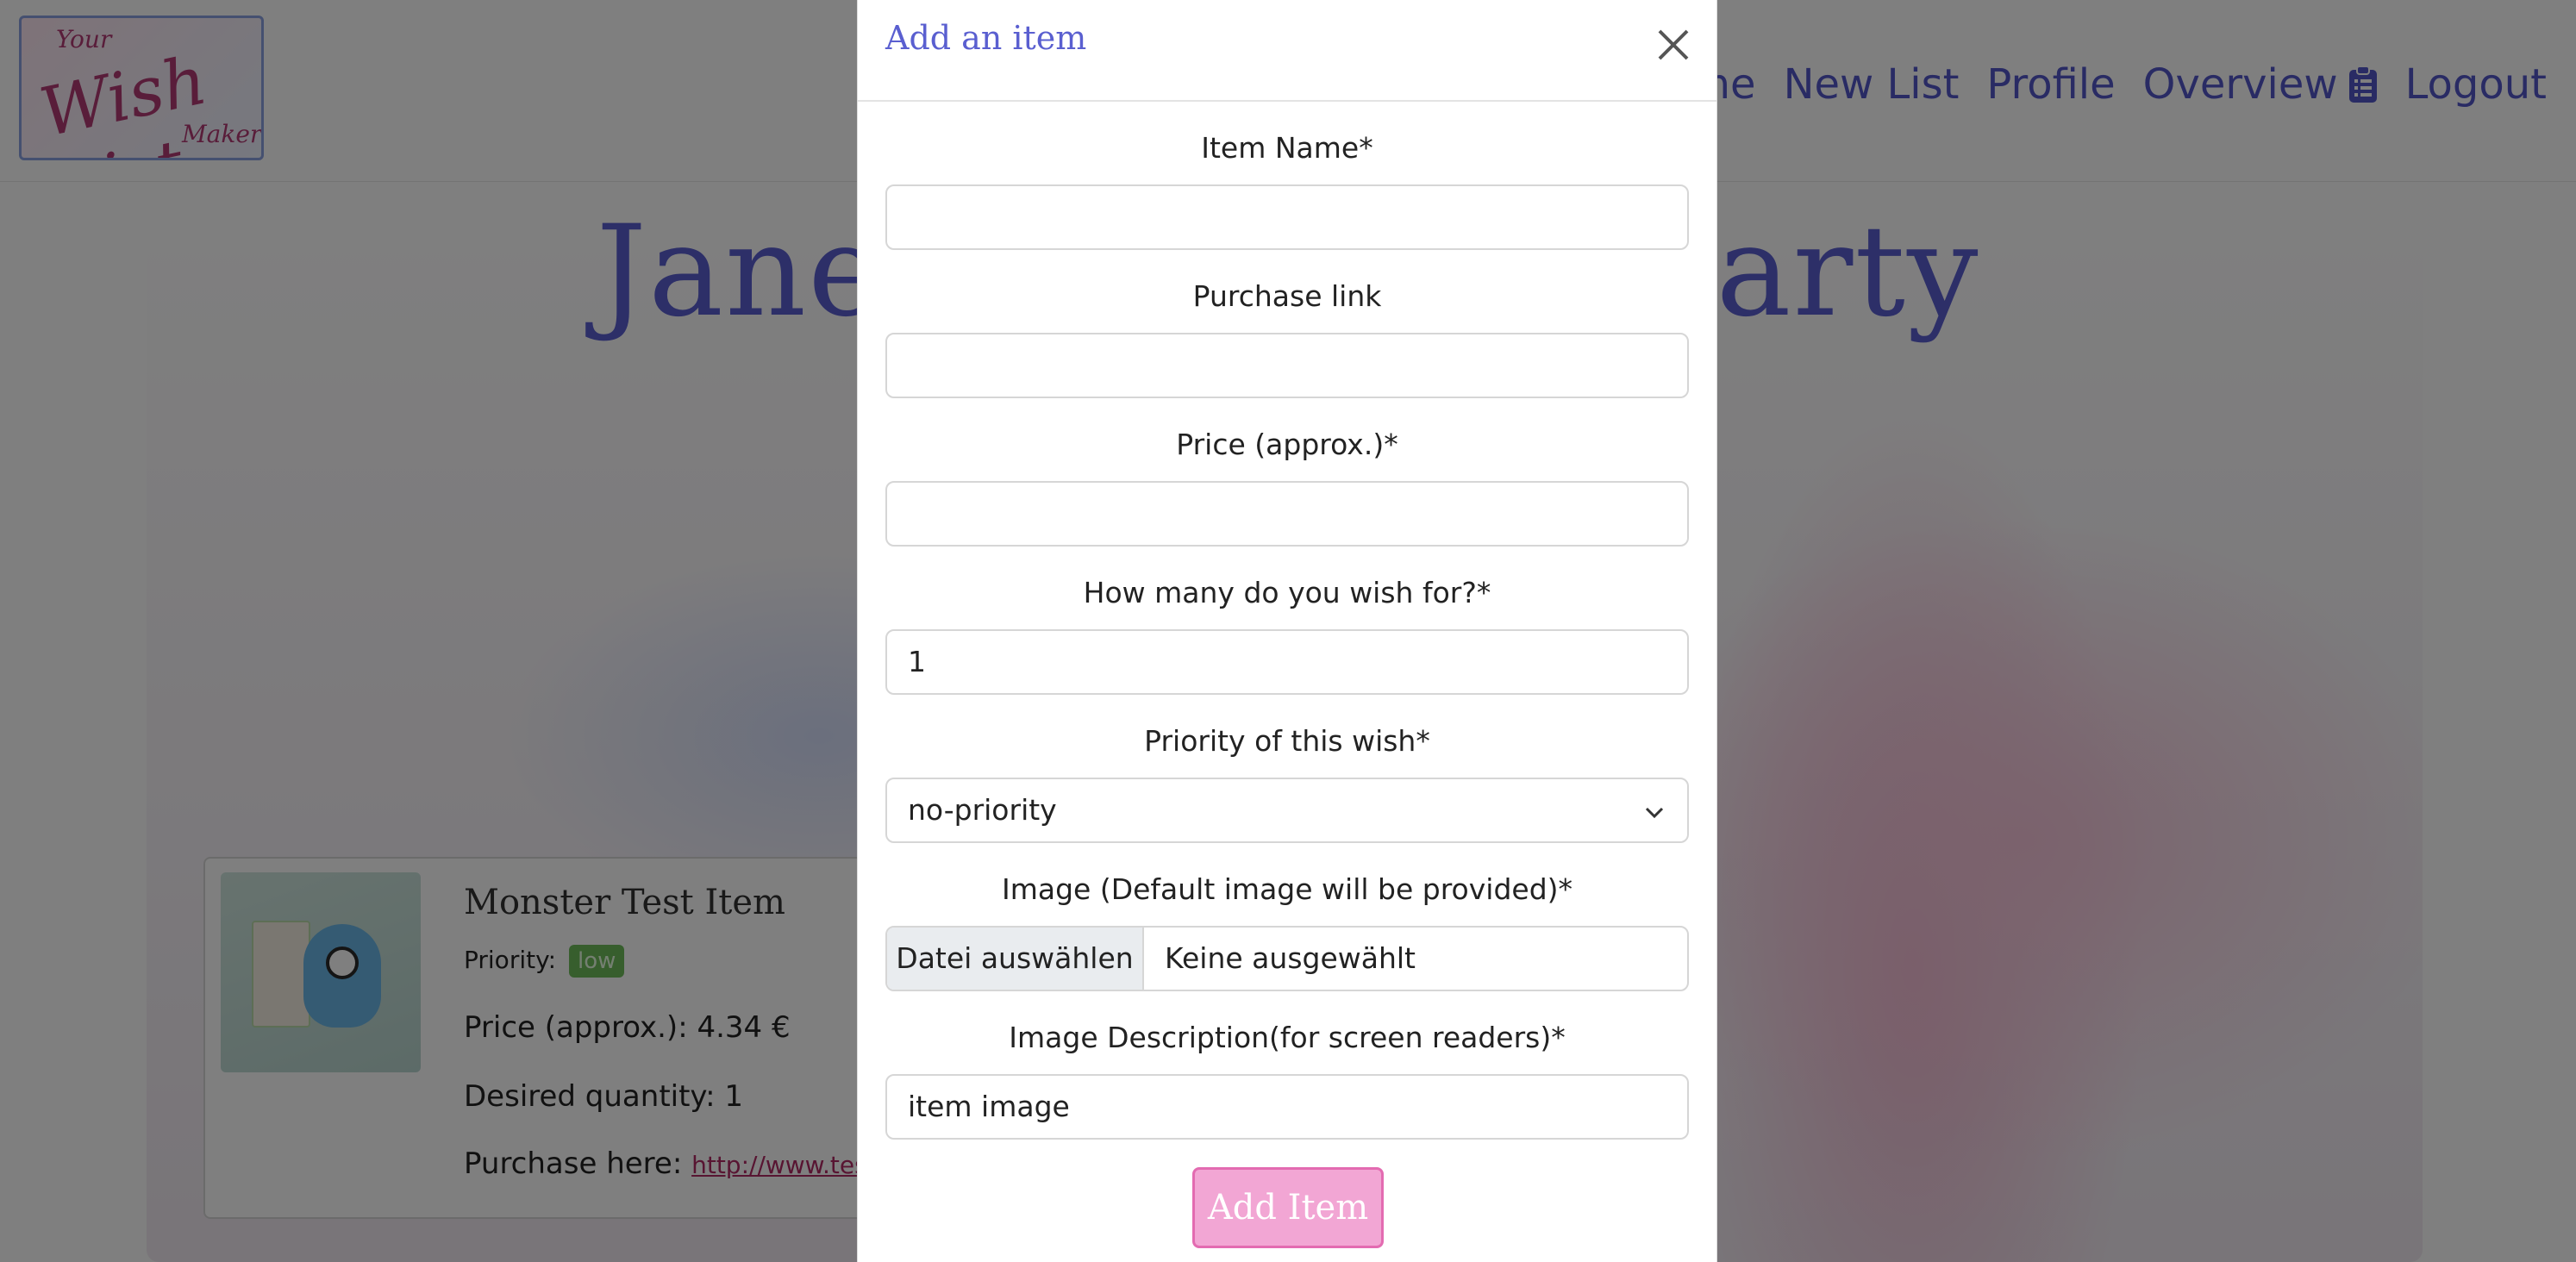 The height and width of the screenshot is (1262, 2576). I want to click on image-description-label: Image Description(for screen readers)*, so click(1287, 1037).